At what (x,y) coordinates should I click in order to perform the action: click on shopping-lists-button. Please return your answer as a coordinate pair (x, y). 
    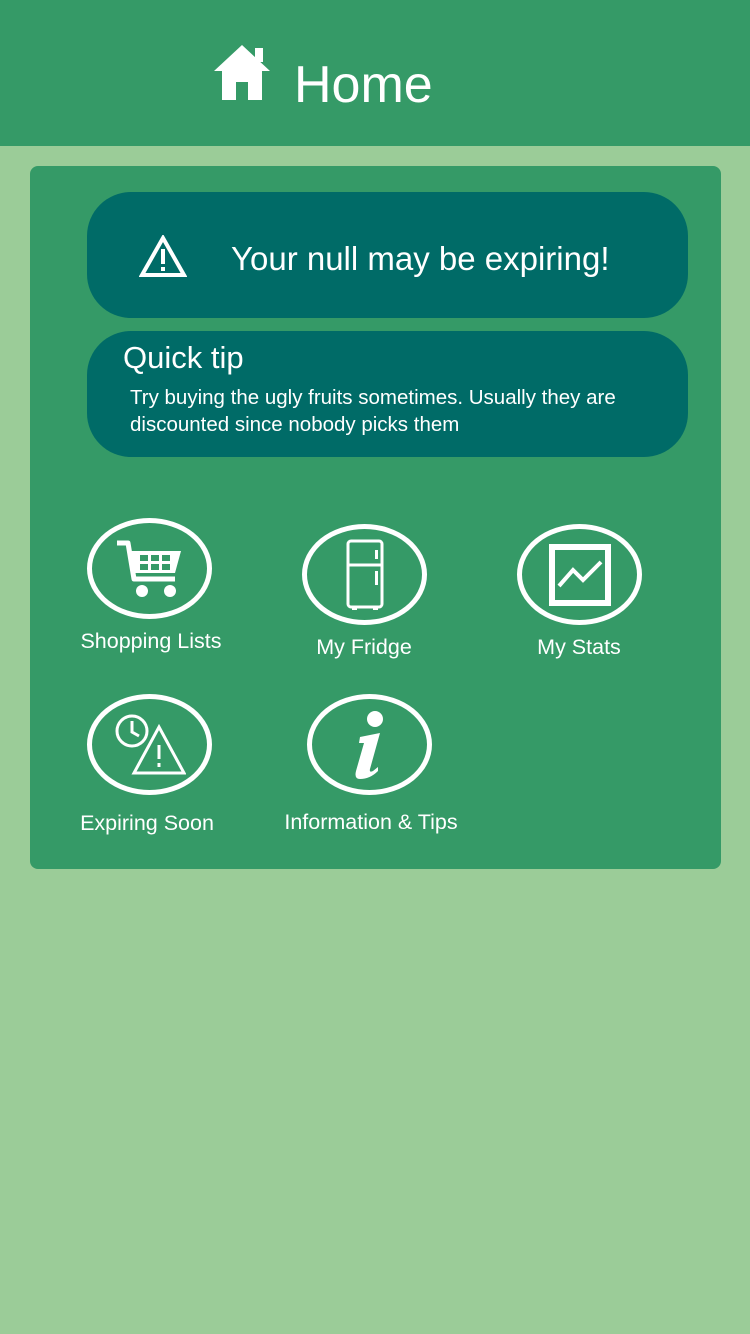
    Looking at the image, I should click on (149, 568).